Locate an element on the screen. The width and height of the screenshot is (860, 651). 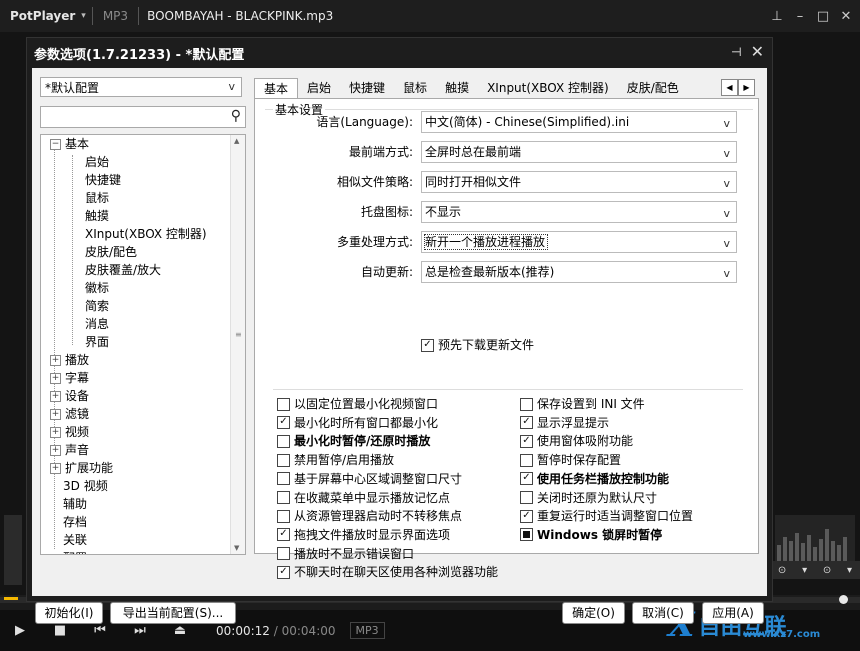
dialog-titlebar: 参数选项(1.7.21233) - *默认配置 ⊣ ✕ is located at coordinates (399, 53).